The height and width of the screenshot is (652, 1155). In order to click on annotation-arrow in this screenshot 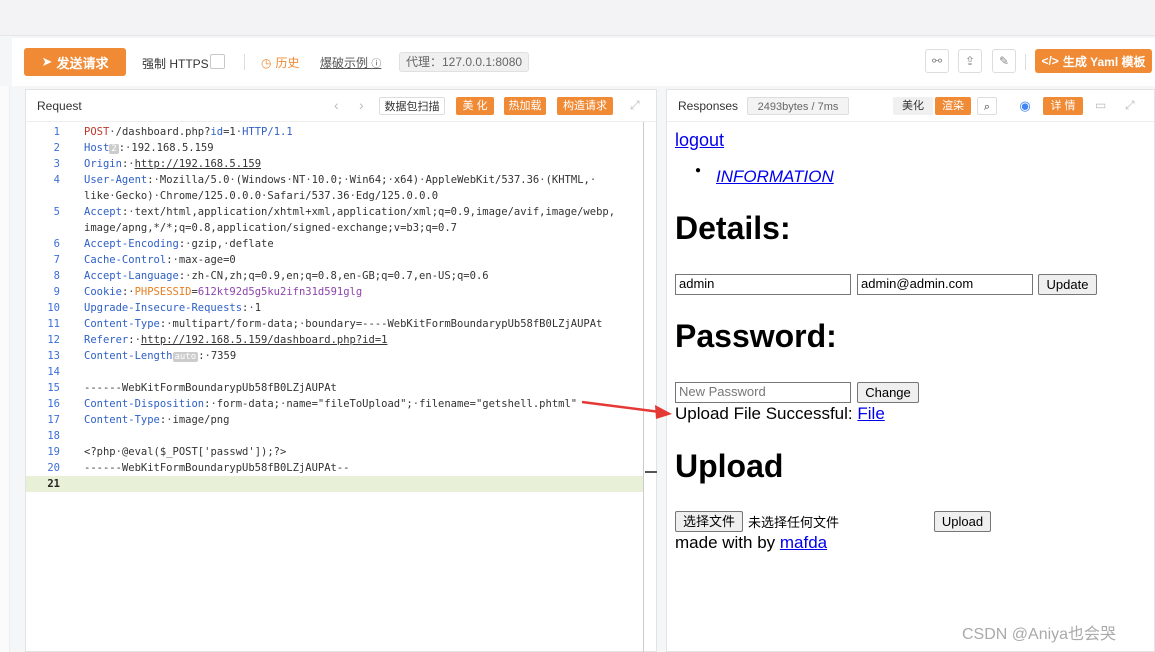, I will do `click(626, 409)`.